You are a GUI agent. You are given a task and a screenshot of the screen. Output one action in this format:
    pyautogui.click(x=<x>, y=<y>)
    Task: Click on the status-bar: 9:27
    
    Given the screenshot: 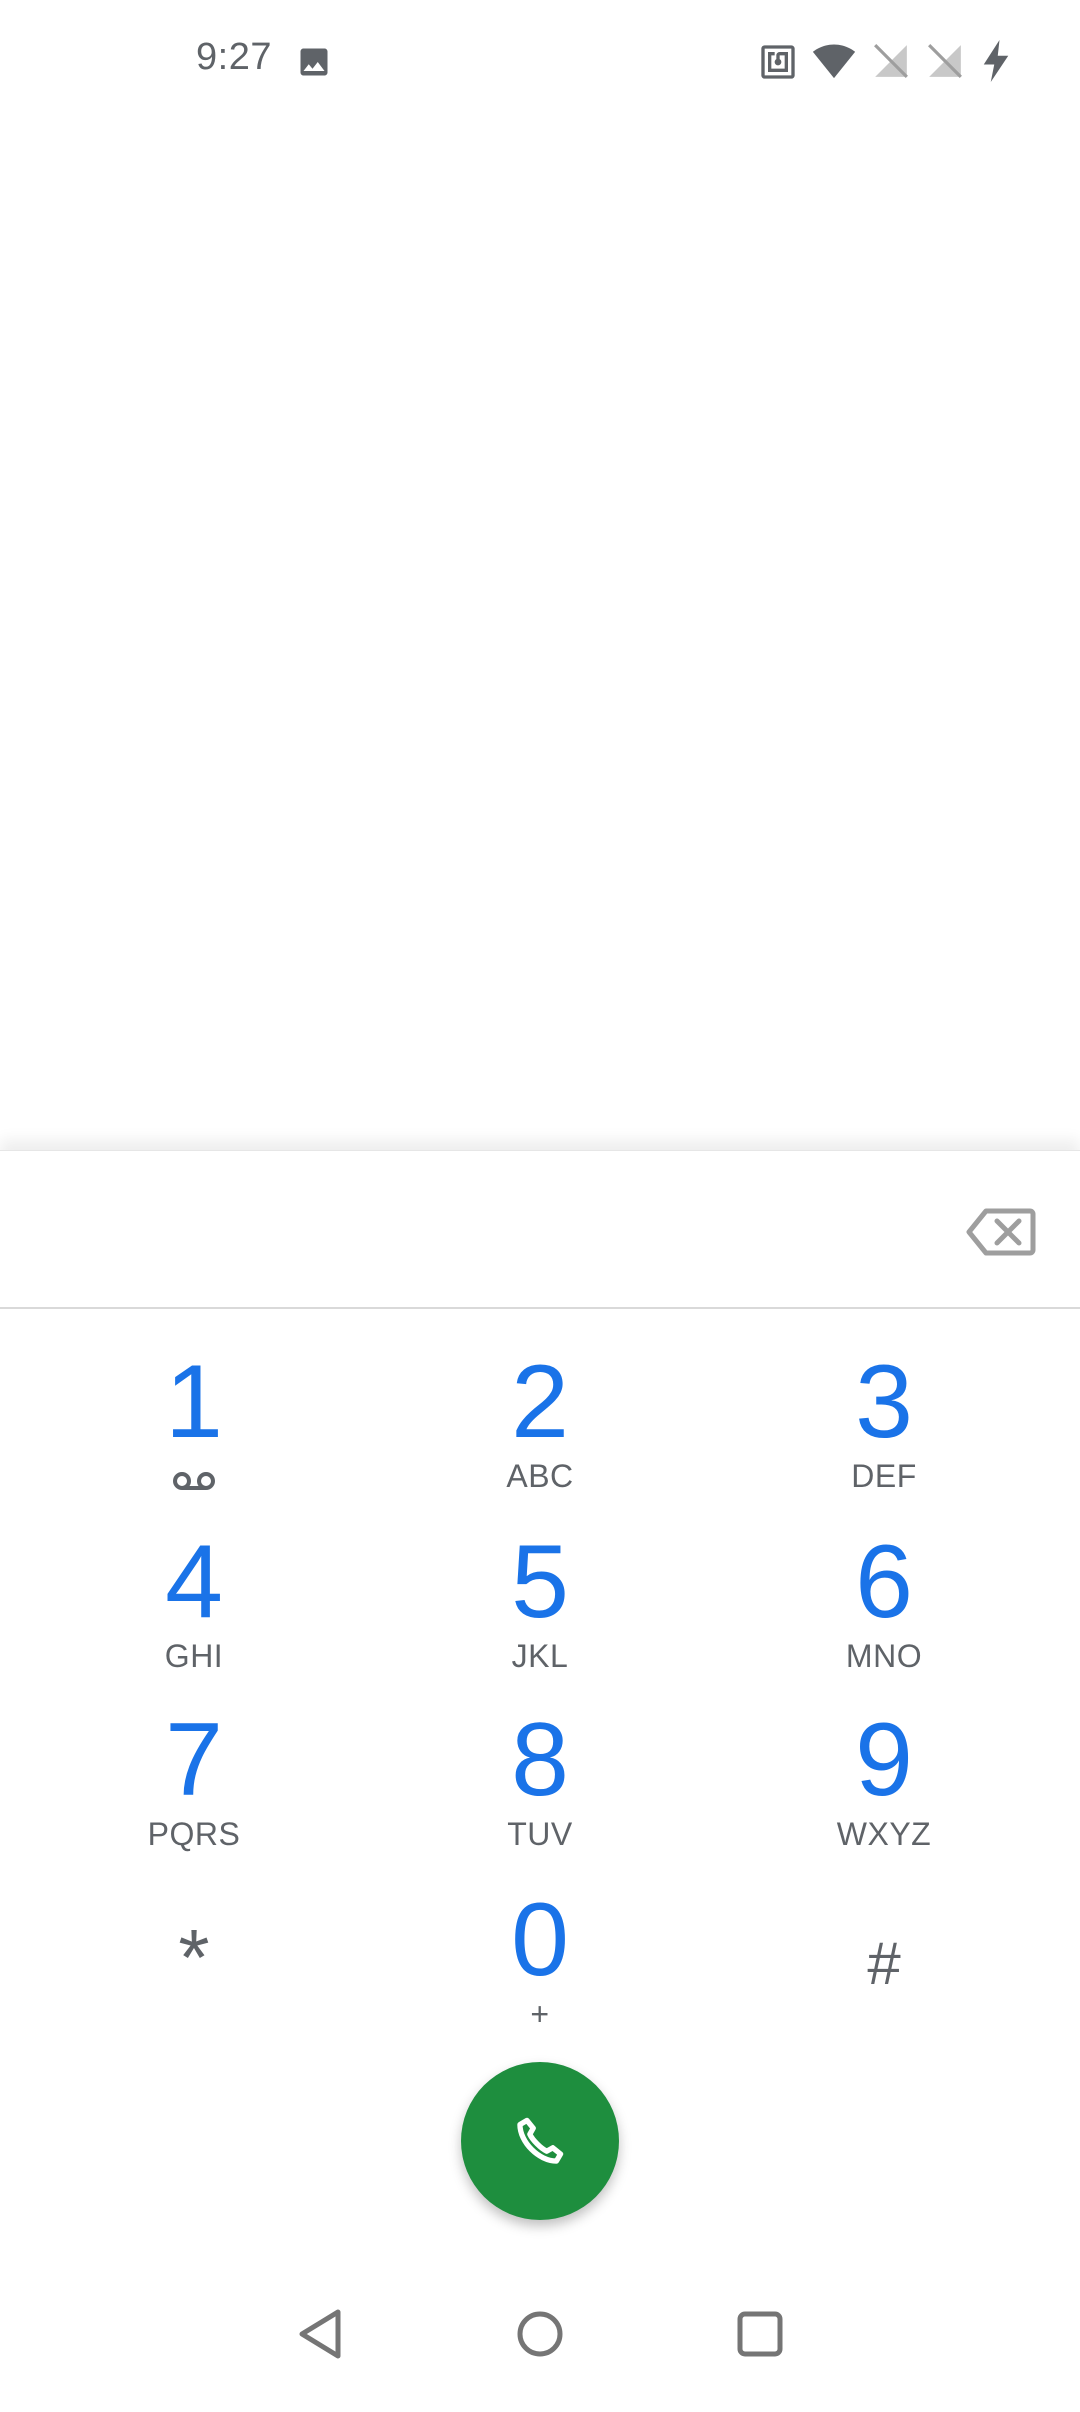 What is the action you would take?
    pyautogui.click(x=540, y=62)
    